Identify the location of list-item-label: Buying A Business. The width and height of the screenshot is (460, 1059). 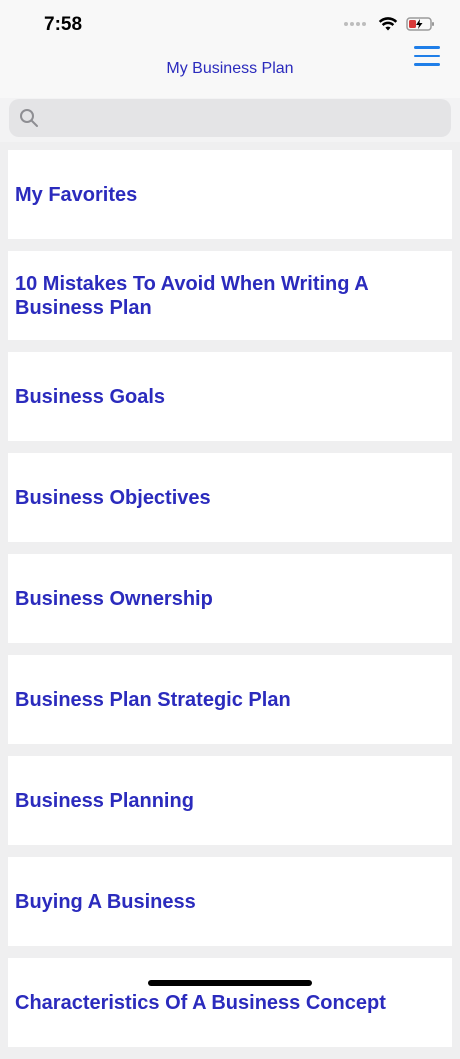
(105, 901).